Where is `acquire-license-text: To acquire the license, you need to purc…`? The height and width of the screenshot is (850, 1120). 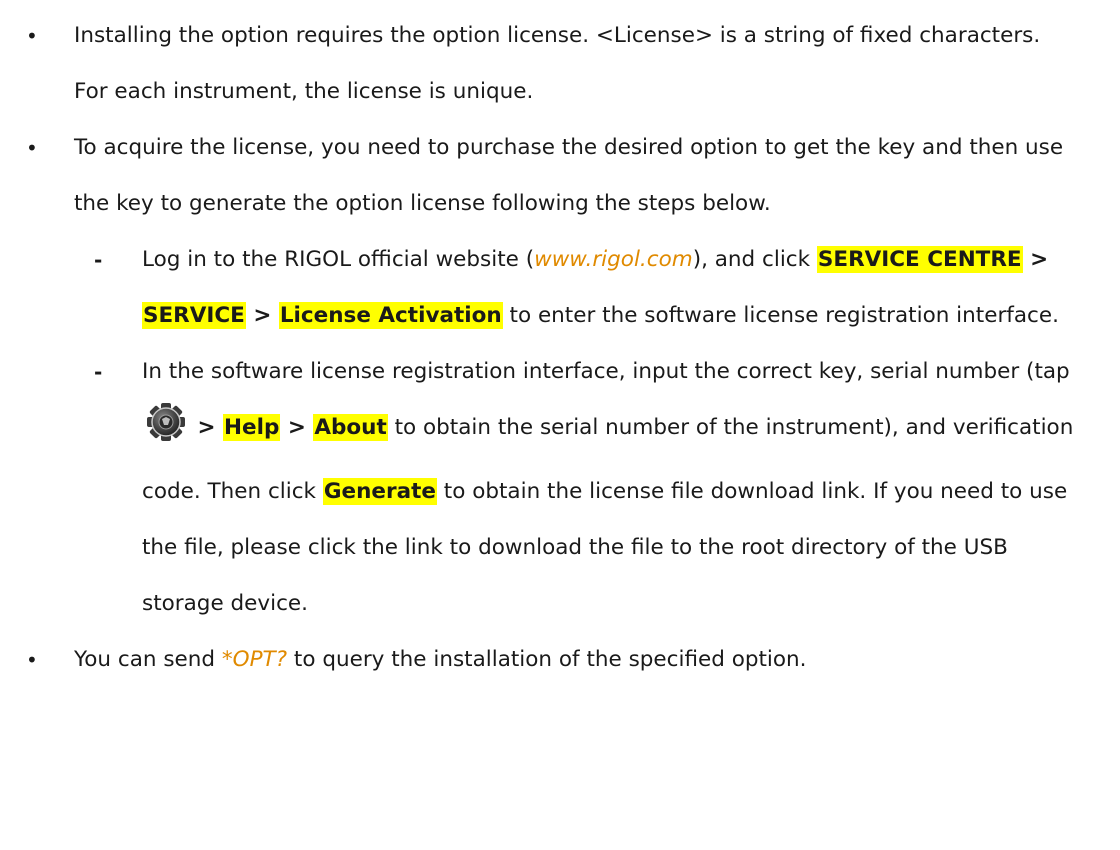 acquire-license-text: To acquire the license, you need to purc… is located at coordinates (569, 175).